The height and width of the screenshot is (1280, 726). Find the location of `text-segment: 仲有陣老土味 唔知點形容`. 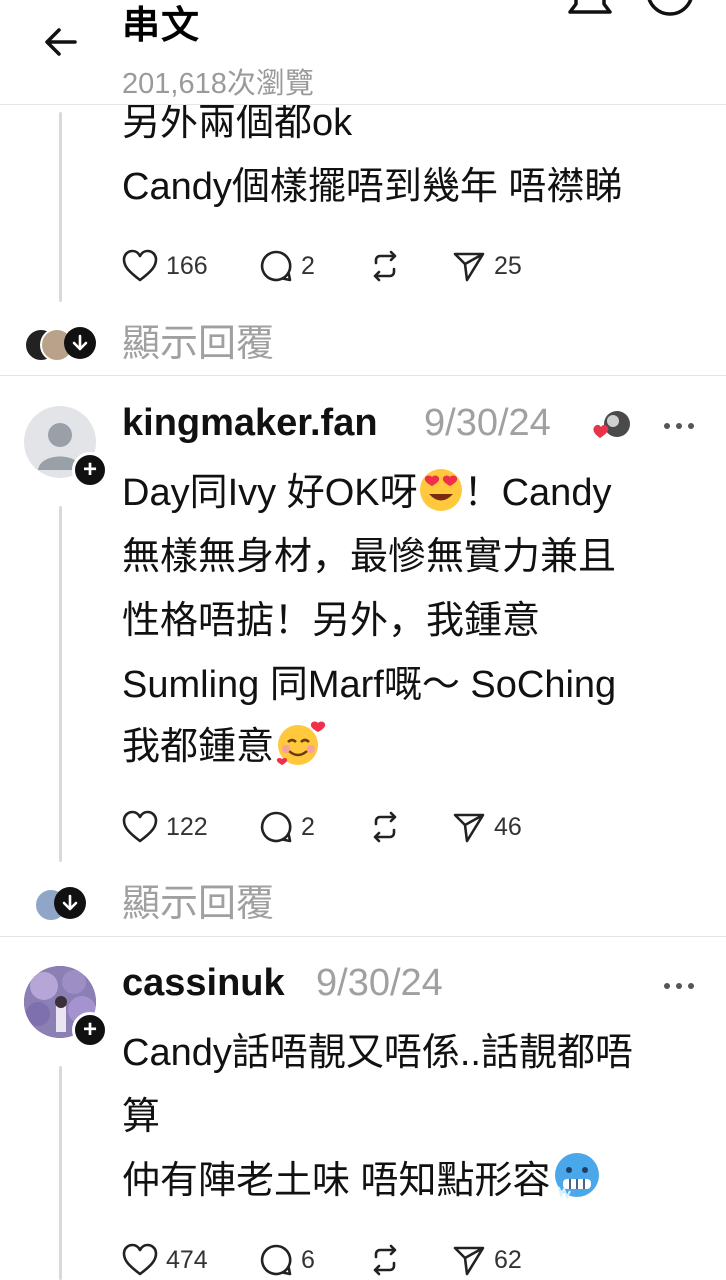

text-segment: 仲有陣老土味 唔知點形容 is located at coordinates (336, 1181).